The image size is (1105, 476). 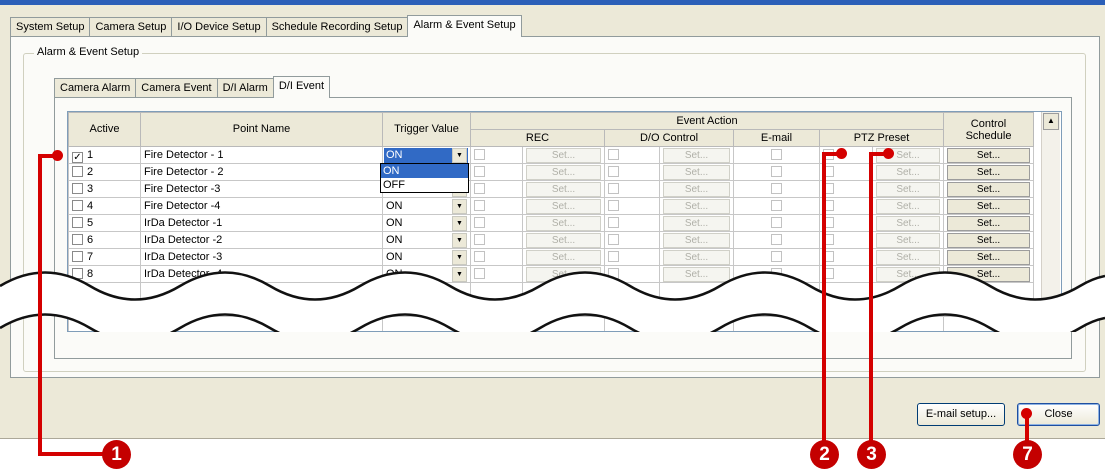 I want to click on point-name-cell: Fire Detector - 2, so click(x=261, y=172).